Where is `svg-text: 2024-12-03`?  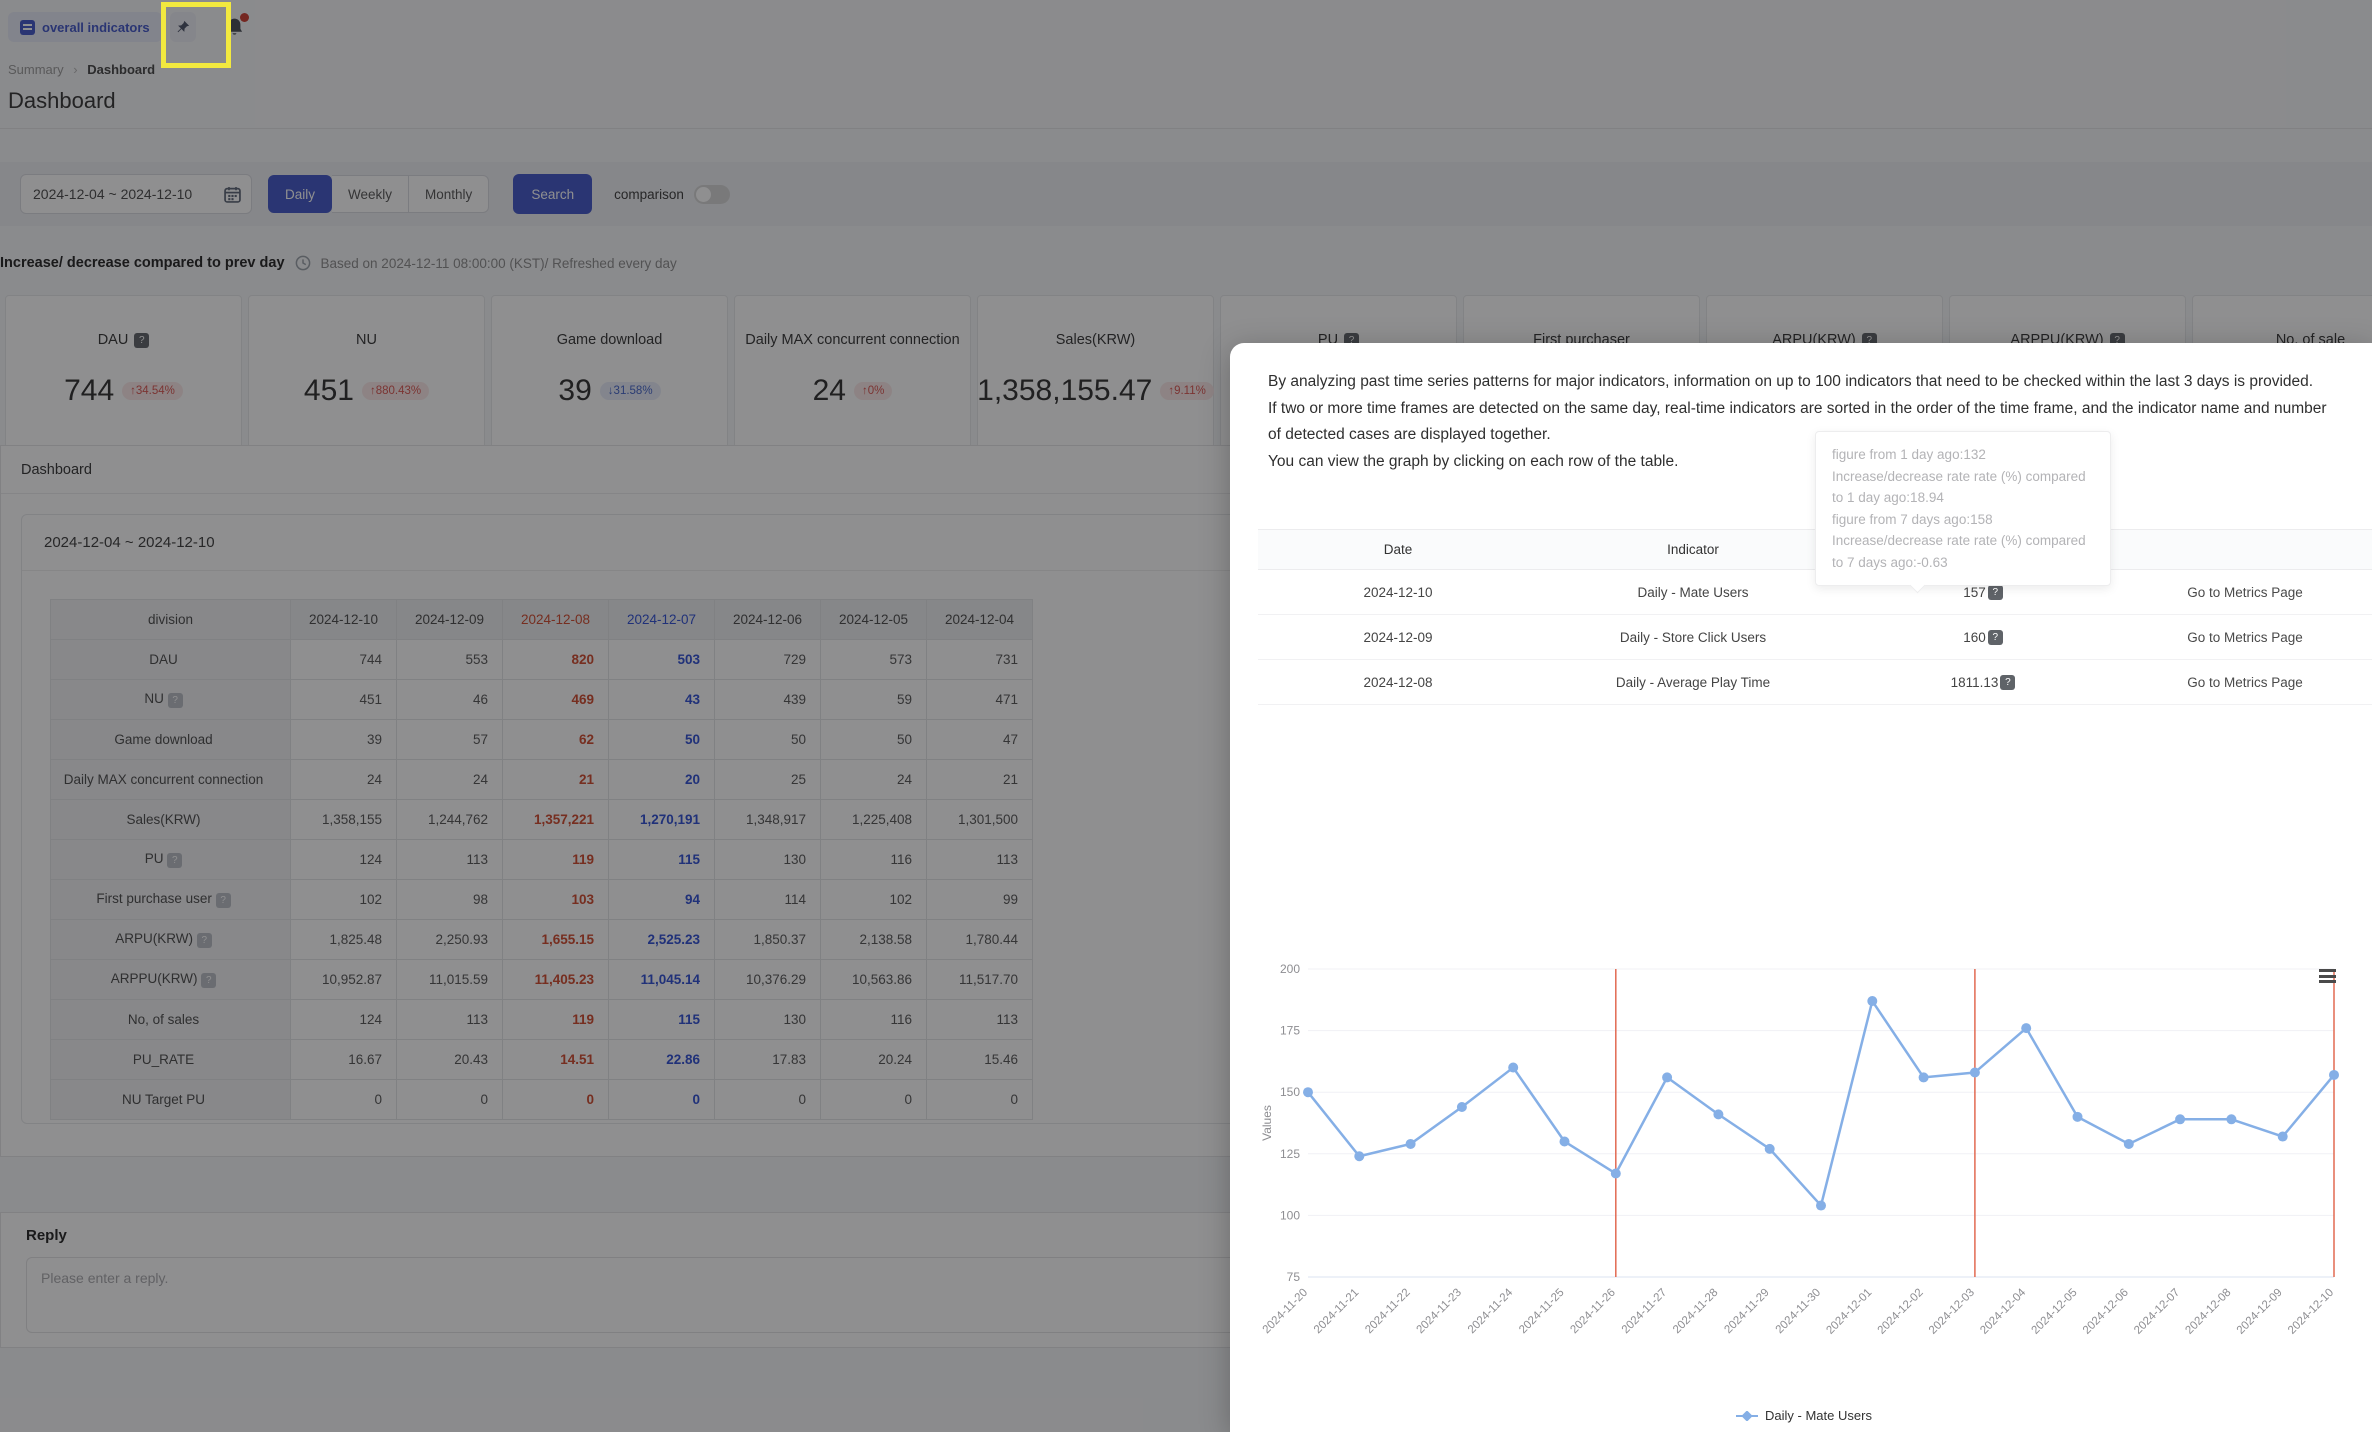
svg-text: 2024-12-03 is located at coordinates (1952, 1312).